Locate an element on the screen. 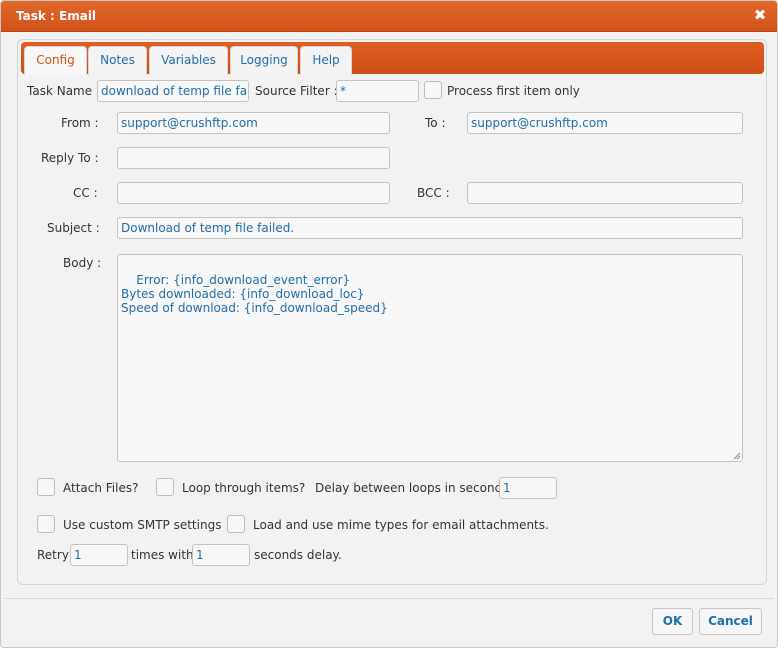 The height and width of the screenshot is (648, 778). subject-input: Download of temp file failed. is located at coordinates (430, 228).